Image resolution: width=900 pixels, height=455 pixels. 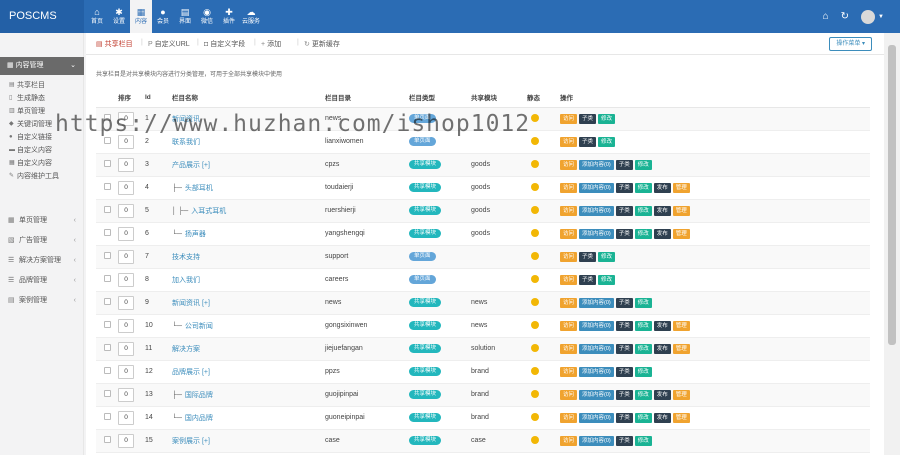 I want to click on topnav-item-4: ▤ 界面, so click(x=185, y=16).